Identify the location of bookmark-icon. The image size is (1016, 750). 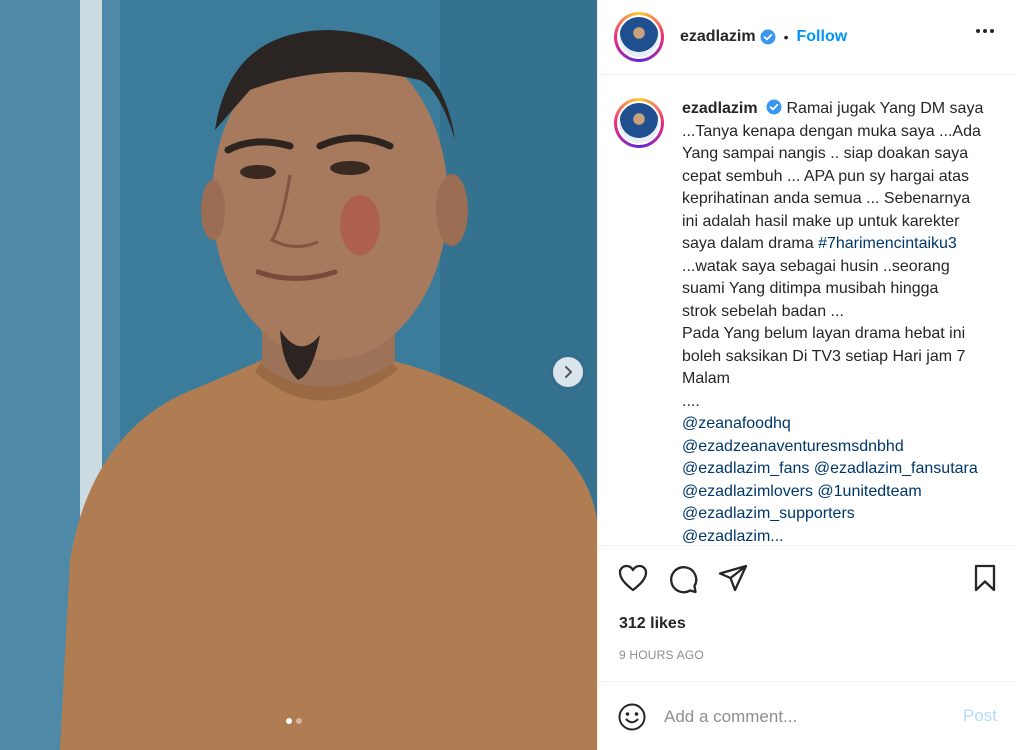
(985, 578).